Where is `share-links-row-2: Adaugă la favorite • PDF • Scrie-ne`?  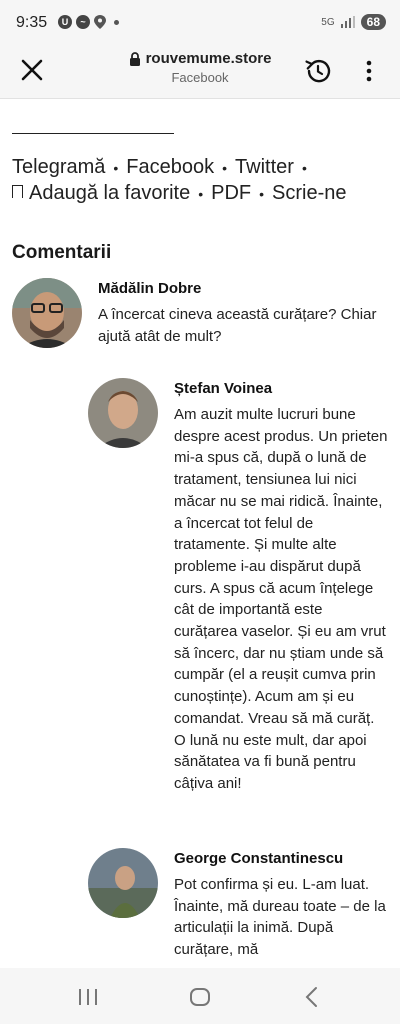
share-links-row-2: Adaugă la favorite • PDF • Scrie-ne is located at coordinates (179, 193).